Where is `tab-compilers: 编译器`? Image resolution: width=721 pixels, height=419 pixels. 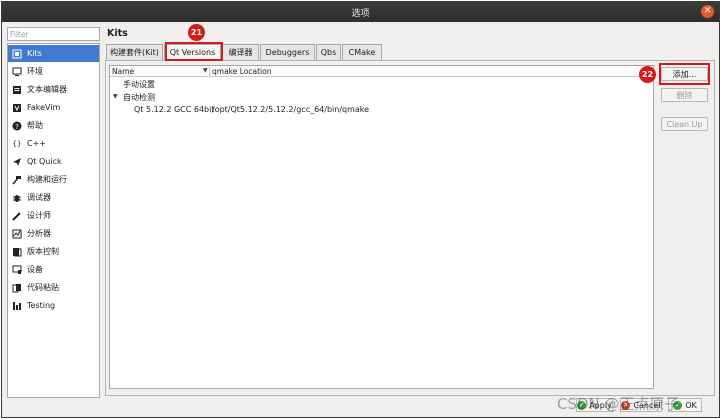
tab-compilers: 编译器 is located at coordinates (240, 52).